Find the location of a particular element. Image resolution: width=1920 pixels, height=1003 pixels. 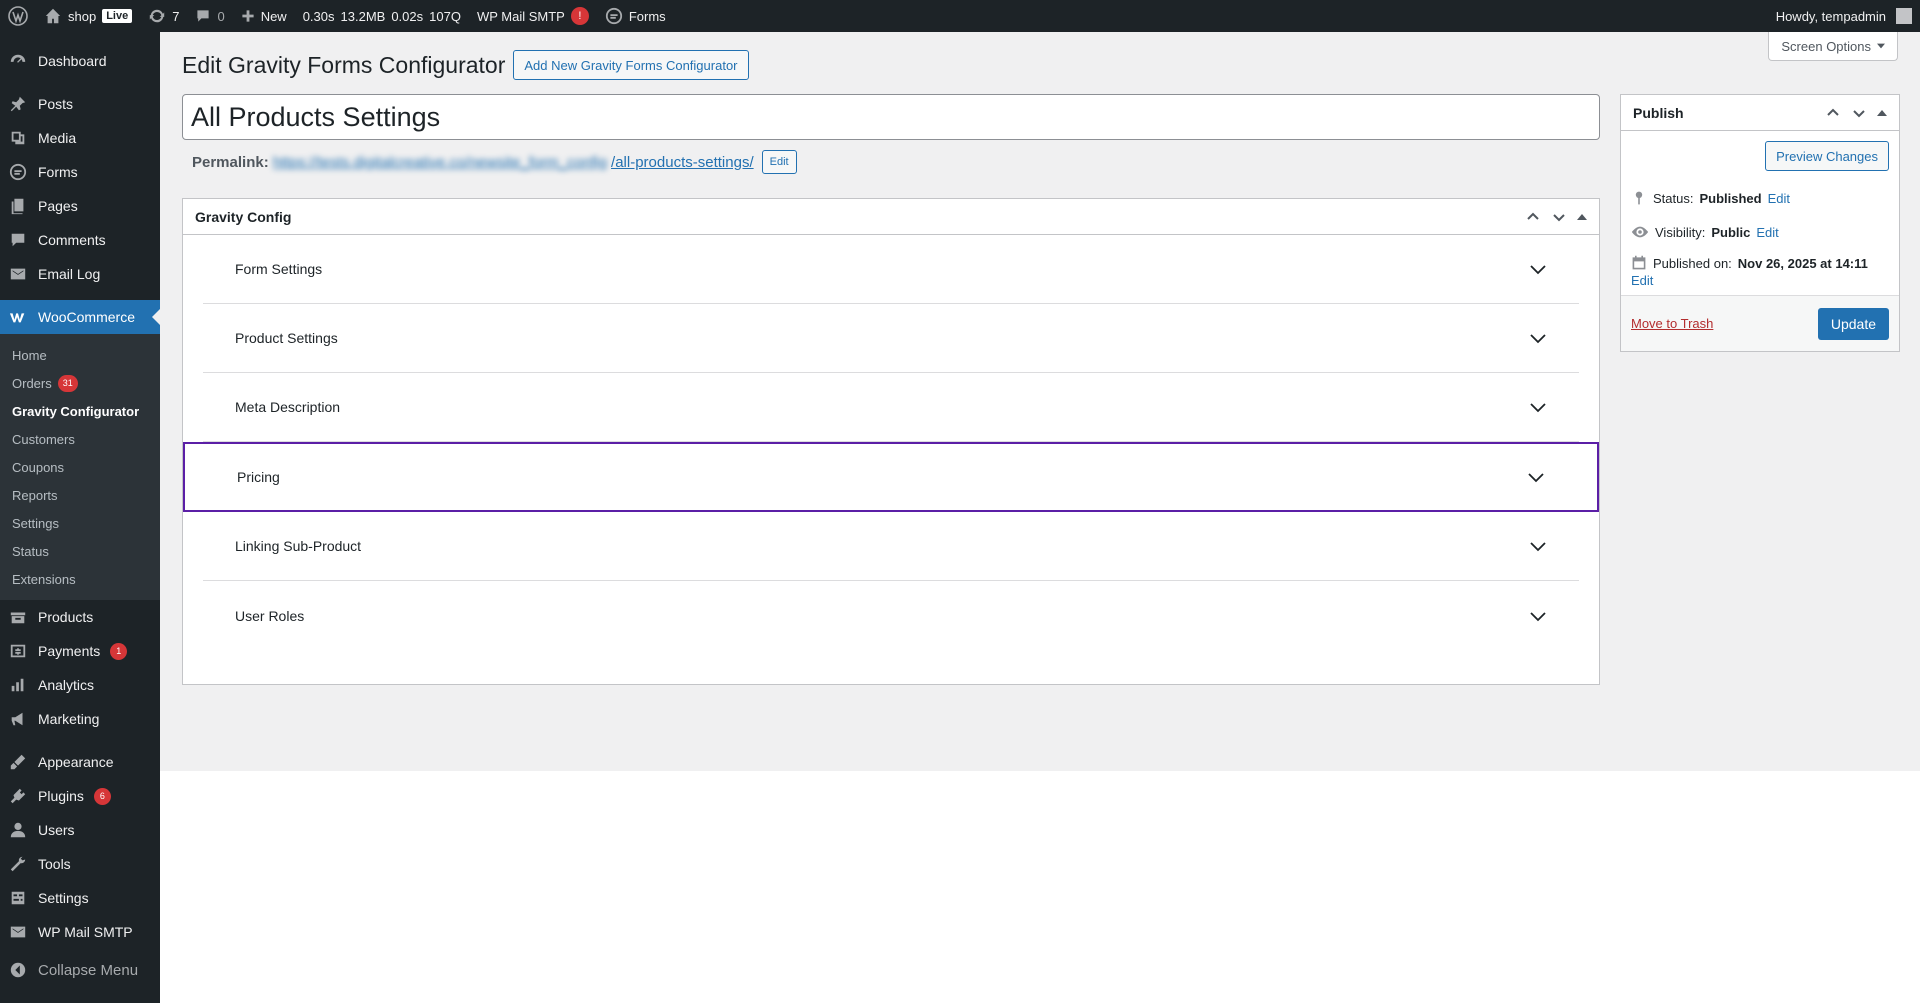

perf-queries: 107Q is located at coordinates (445, 16).